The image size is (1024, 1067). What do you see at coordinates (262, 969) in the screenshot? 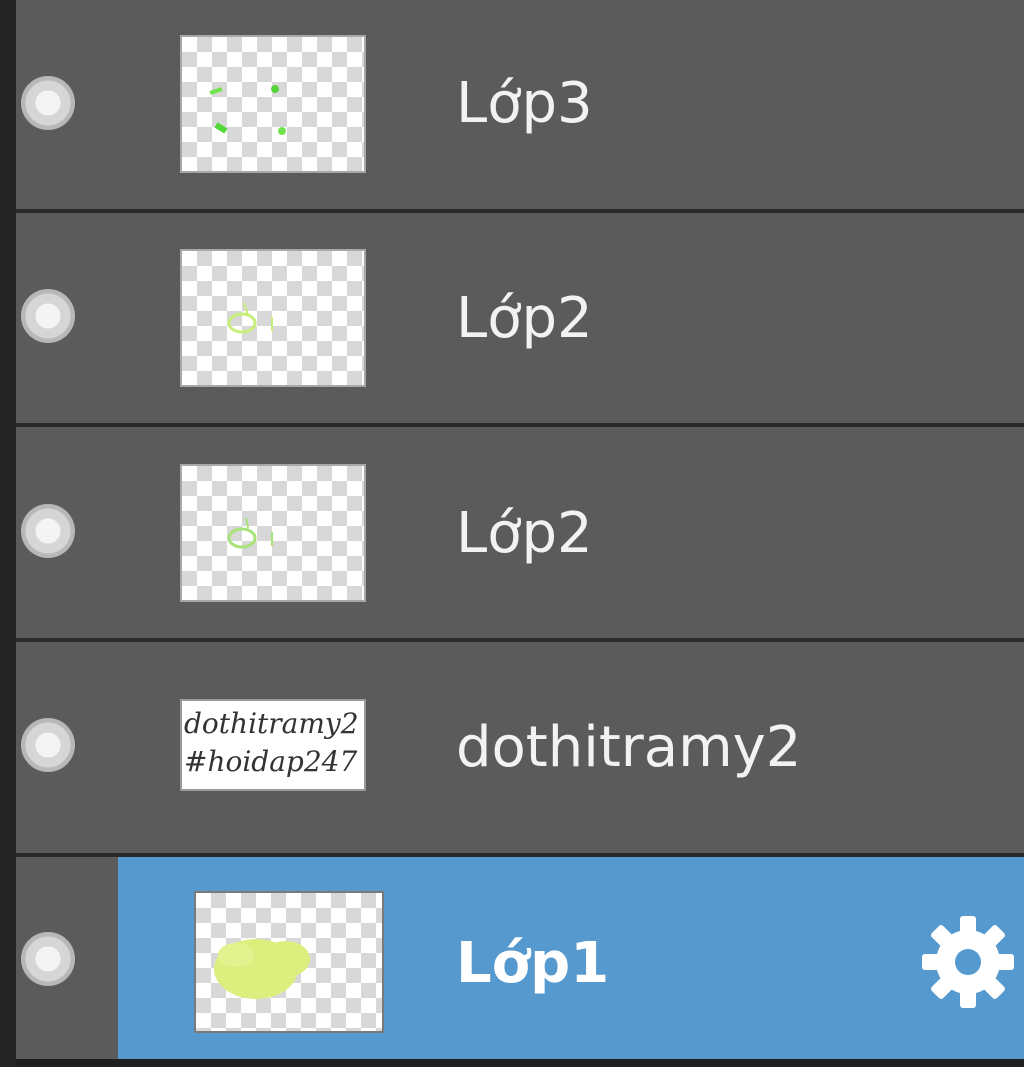
I see `yellow-blob-graphic` at bounding box center [262, 969].